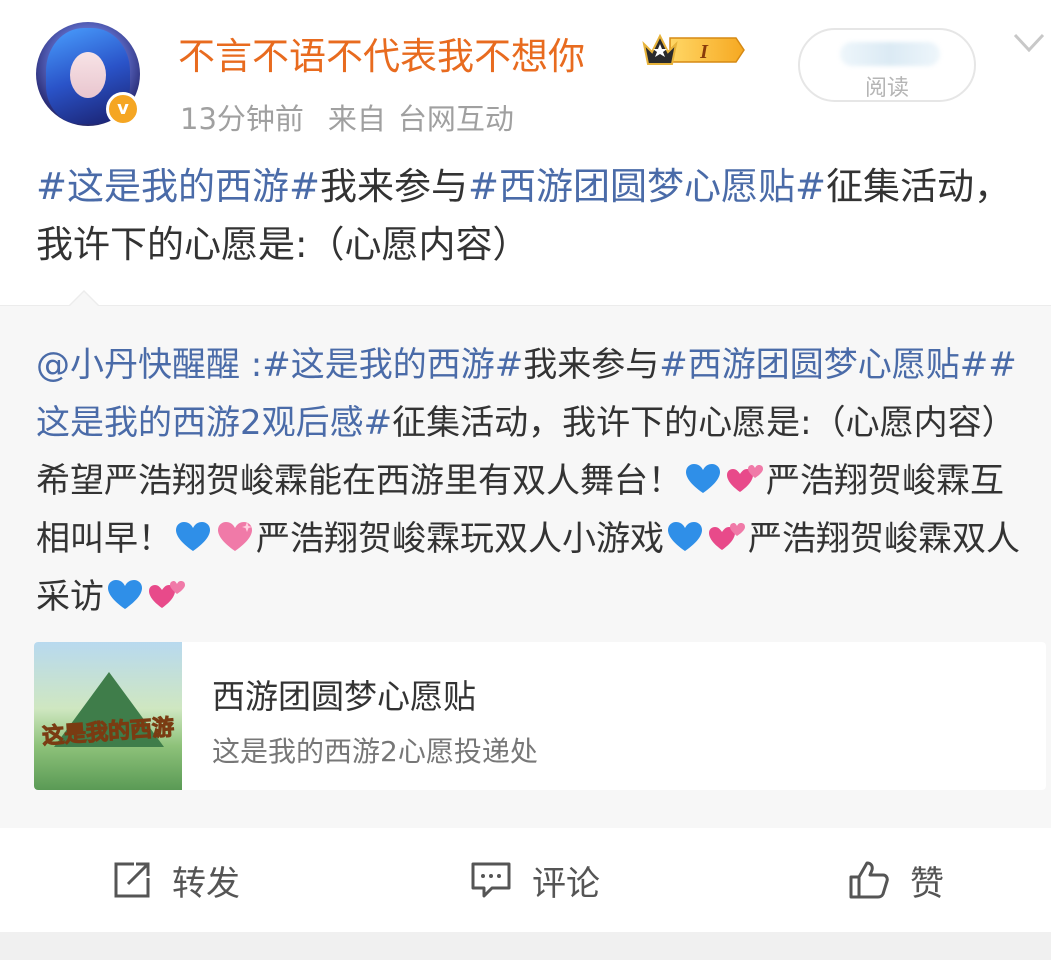 The image size is (1051, 960). I want to click on post-source: 台网互动, so click(456, 119).